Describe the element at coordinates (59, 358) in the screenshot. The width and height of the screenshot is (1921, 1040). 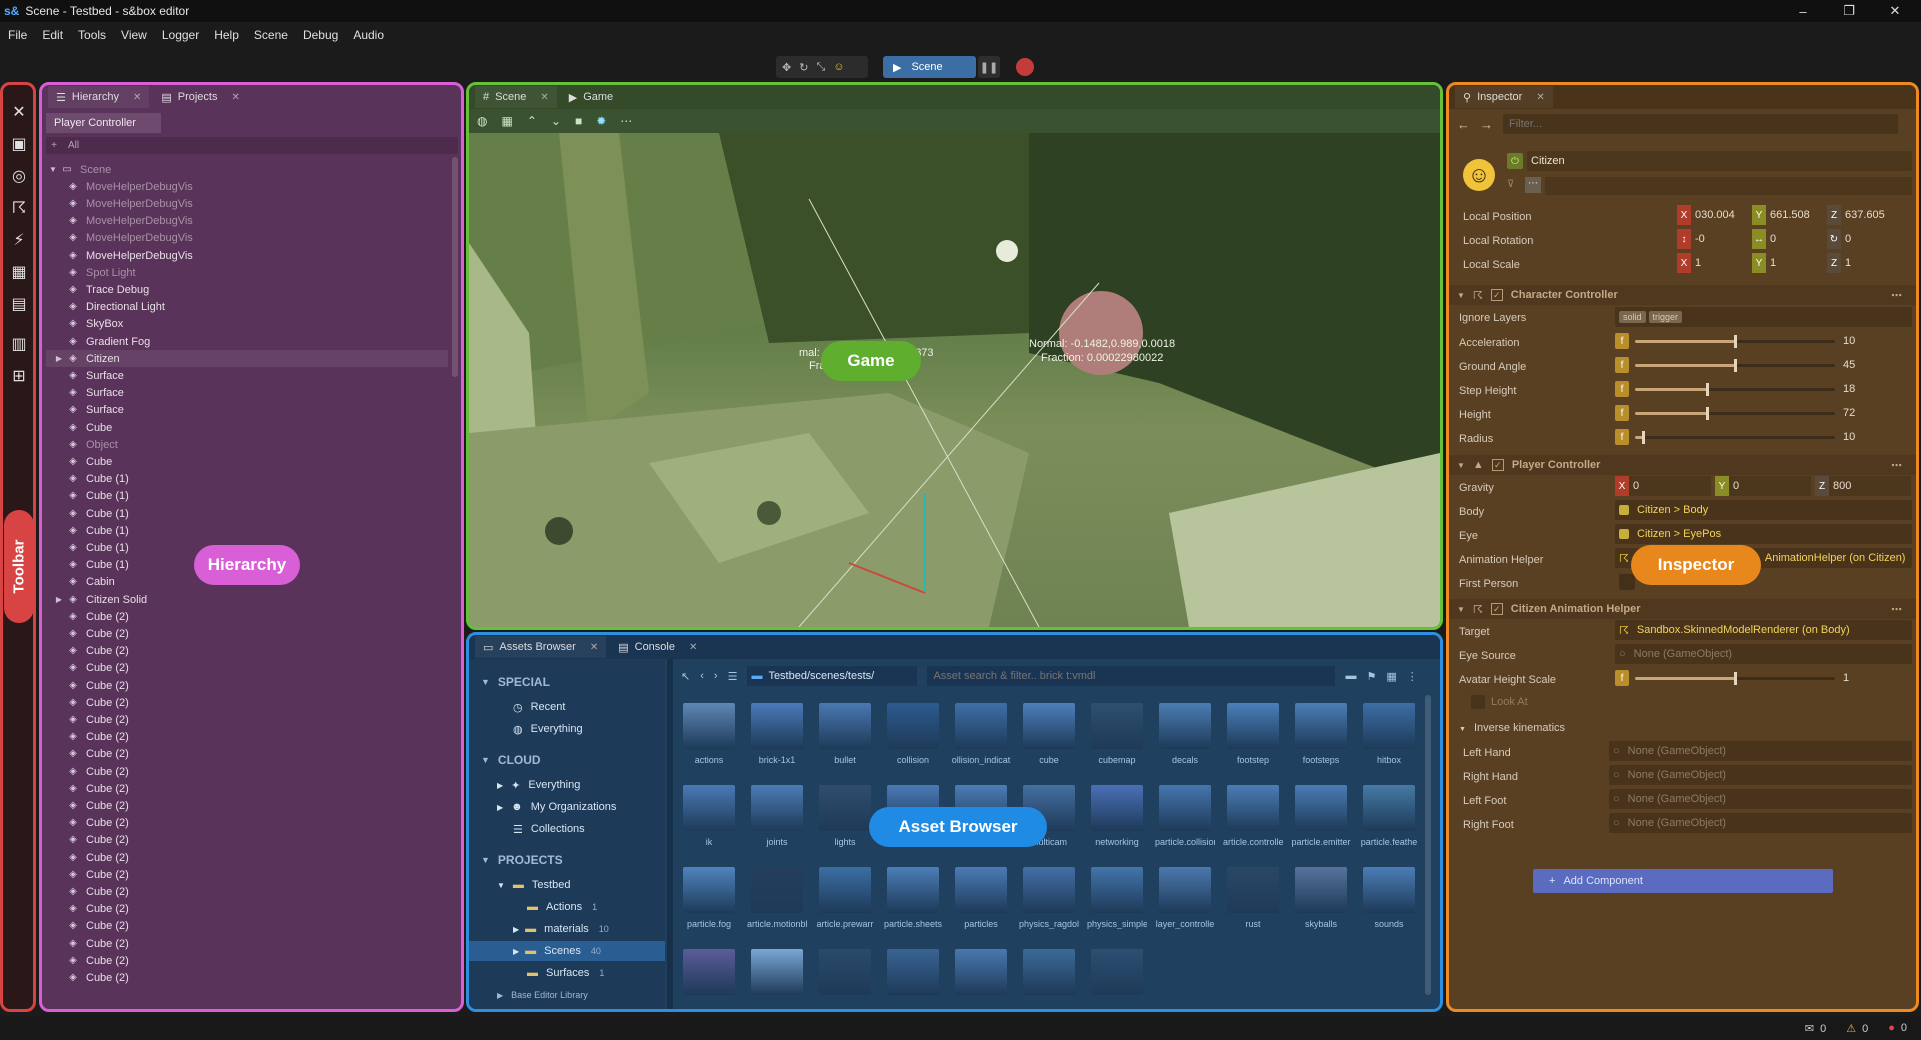
I see `chevron-right-icon: ▶` at that location.